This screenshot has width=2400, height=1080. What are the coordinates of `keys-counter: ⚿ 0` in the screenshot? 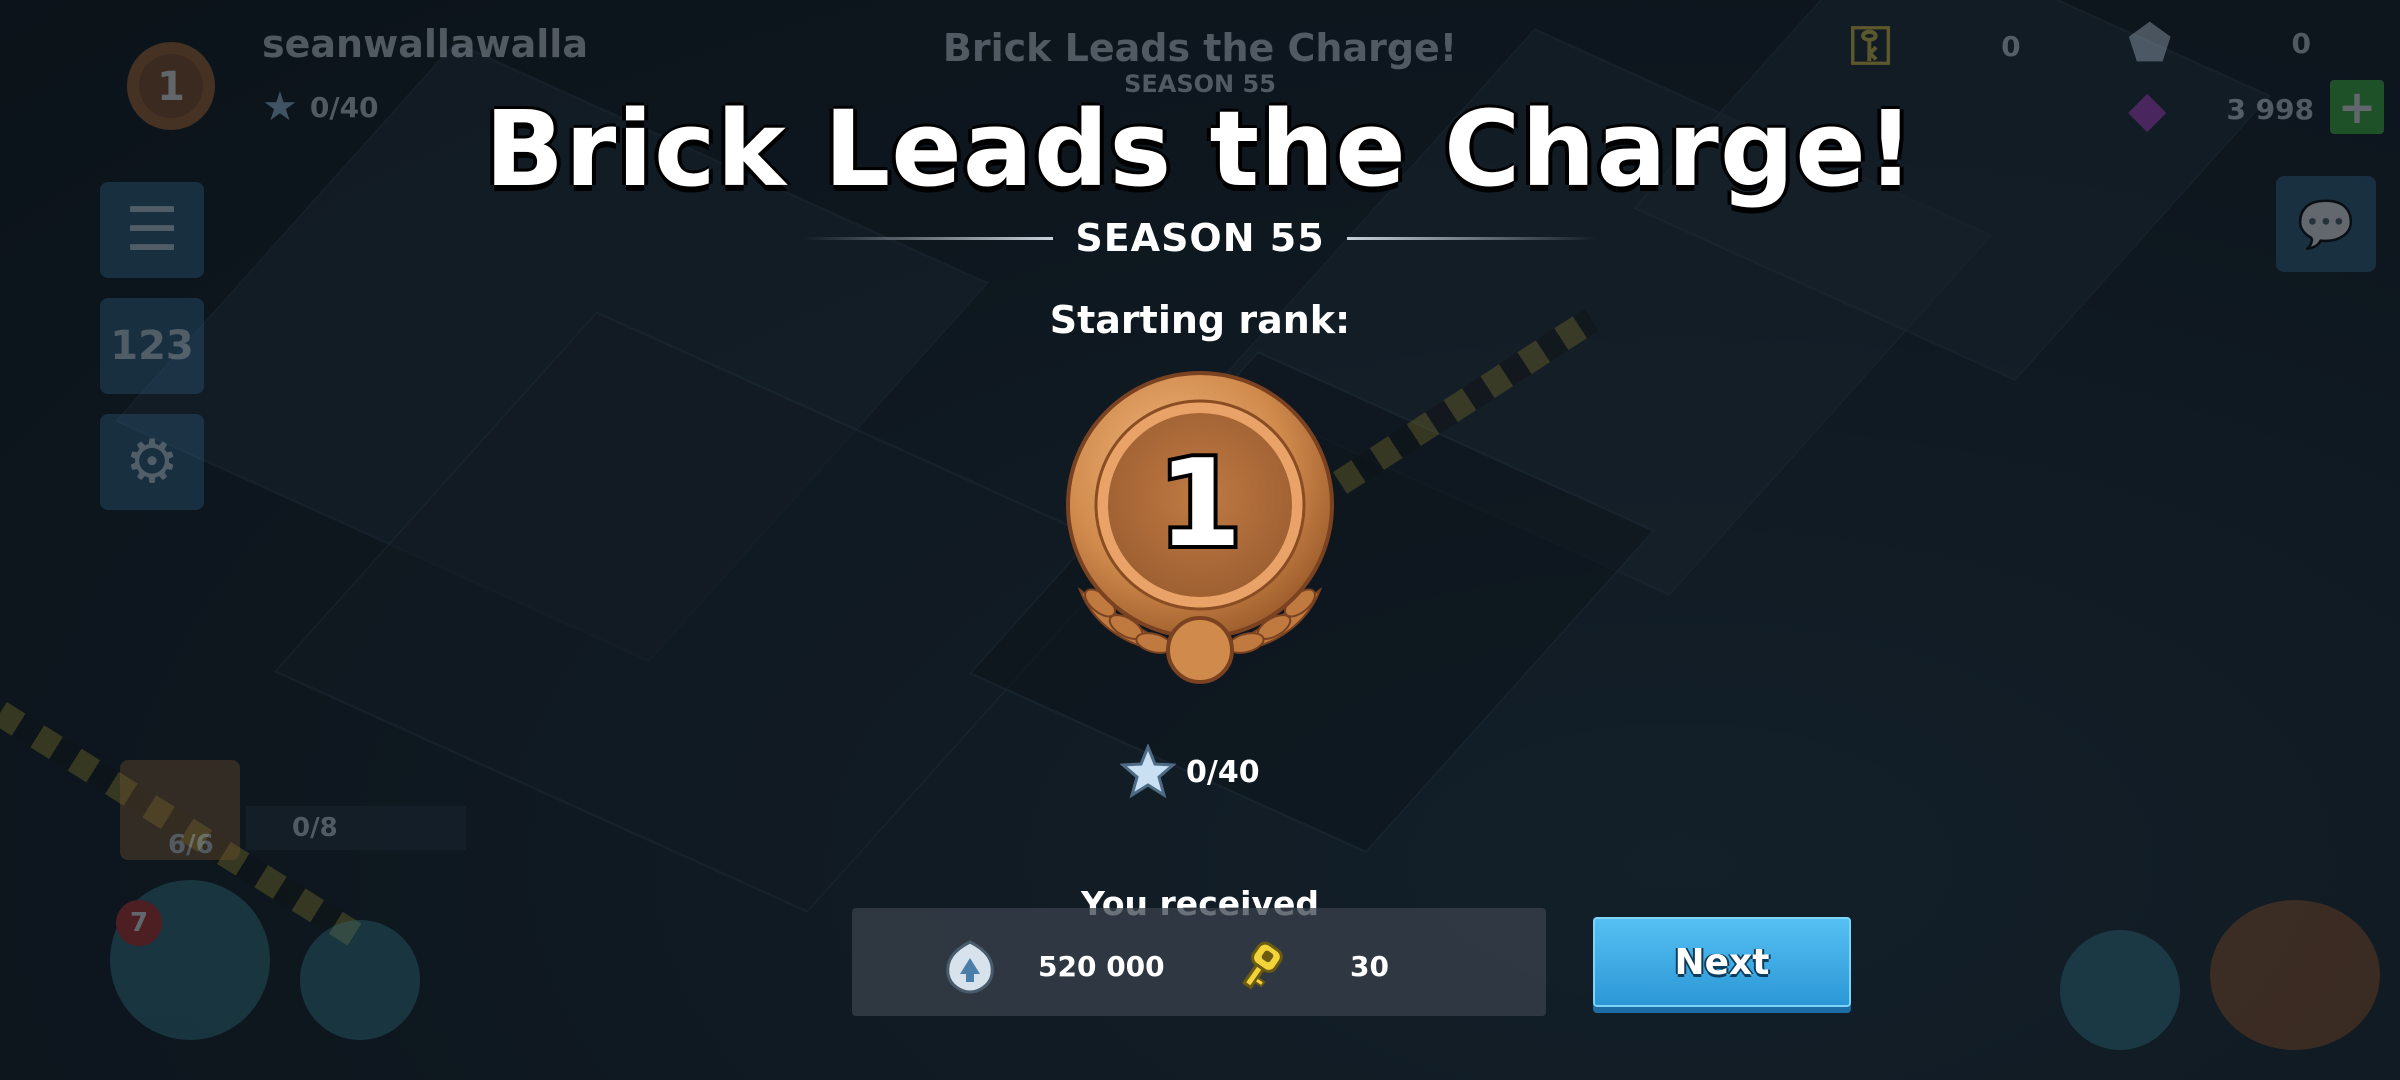 It's located at (1935, 45).